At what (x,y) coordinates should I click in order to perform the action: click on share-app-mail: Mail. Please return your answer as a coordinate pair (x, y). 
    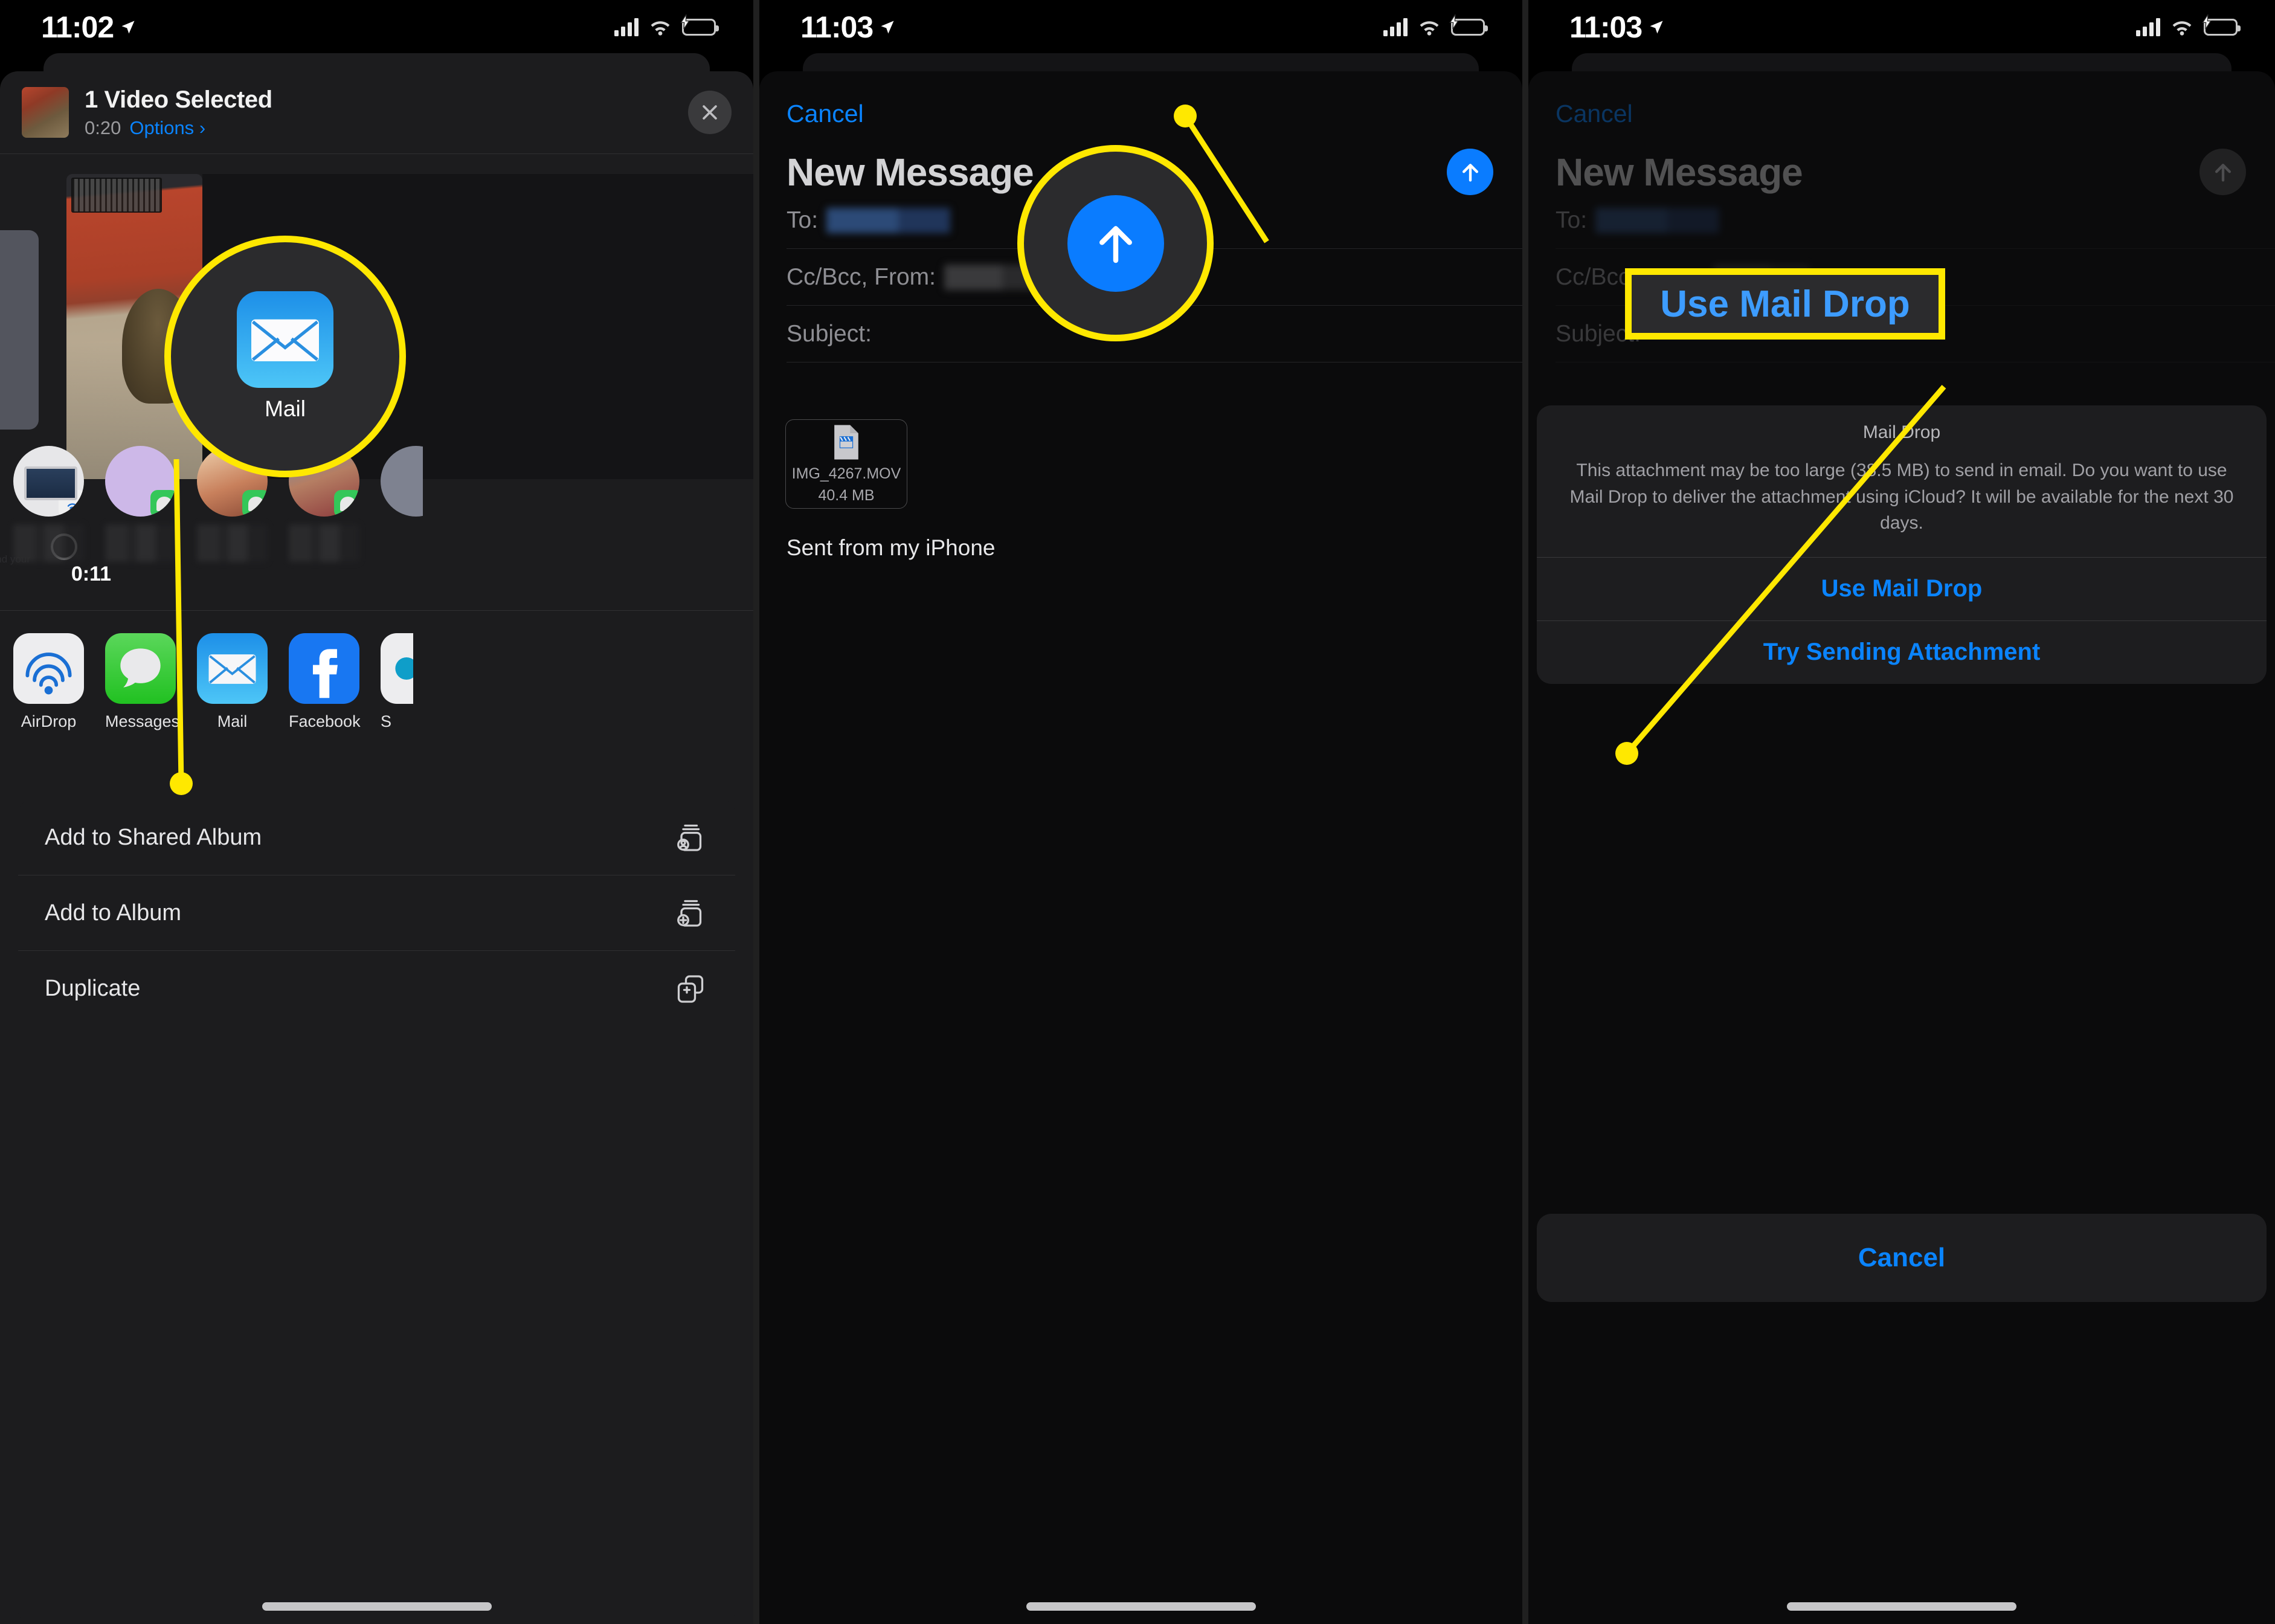
    Looking at the image, I should click on (233, 682).